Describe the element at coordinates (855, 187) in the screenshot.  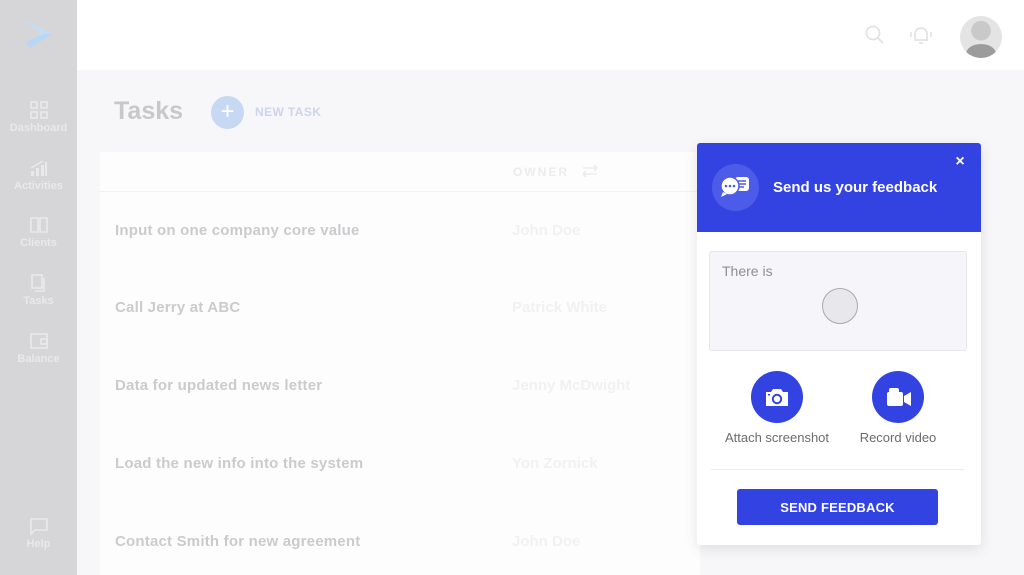
I see `feedback-dialog-title: Send us your feedback` at that location.